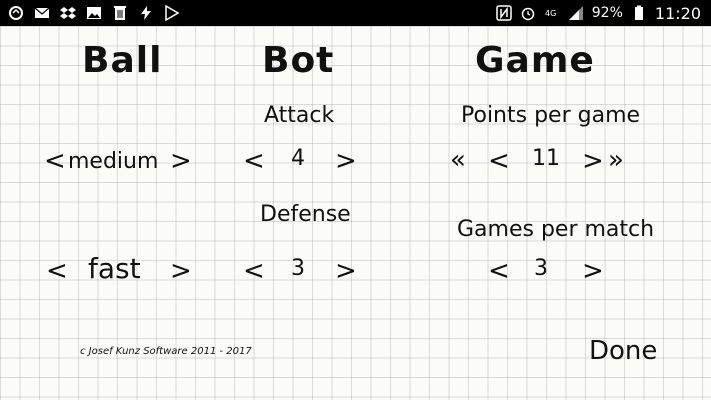 The width and height of the screenshot is (711, 400). What do you see at coordinates (113, 161) in the screenshot?
I see `ball-speed-value: medium` at bounding box center [113, 161].